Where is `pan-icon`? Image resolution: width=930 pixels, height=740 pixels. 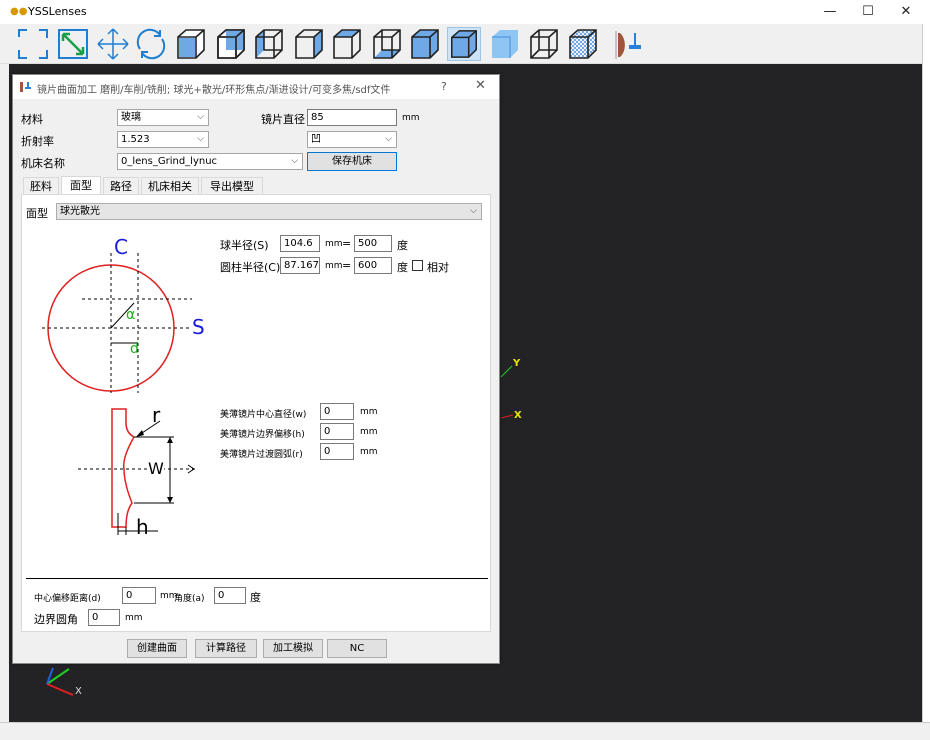 pan-icon is located at coordinates (113, 44).